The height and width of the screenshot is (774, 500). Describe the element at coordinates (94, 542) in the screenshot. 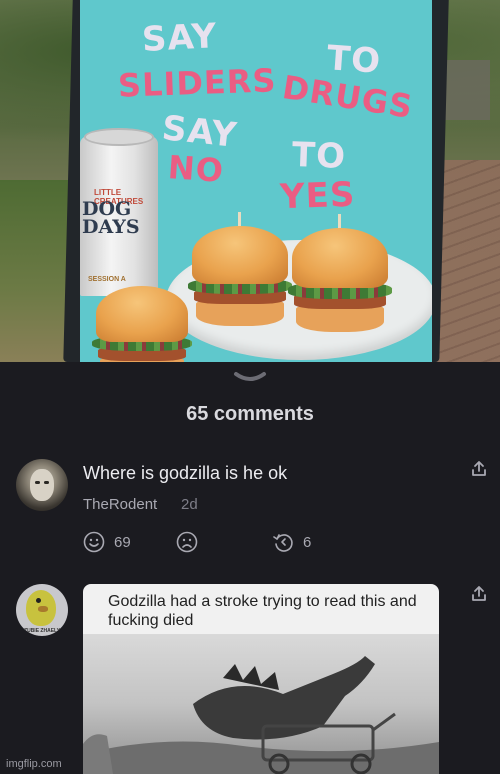

I see `smile-icon` at that location.